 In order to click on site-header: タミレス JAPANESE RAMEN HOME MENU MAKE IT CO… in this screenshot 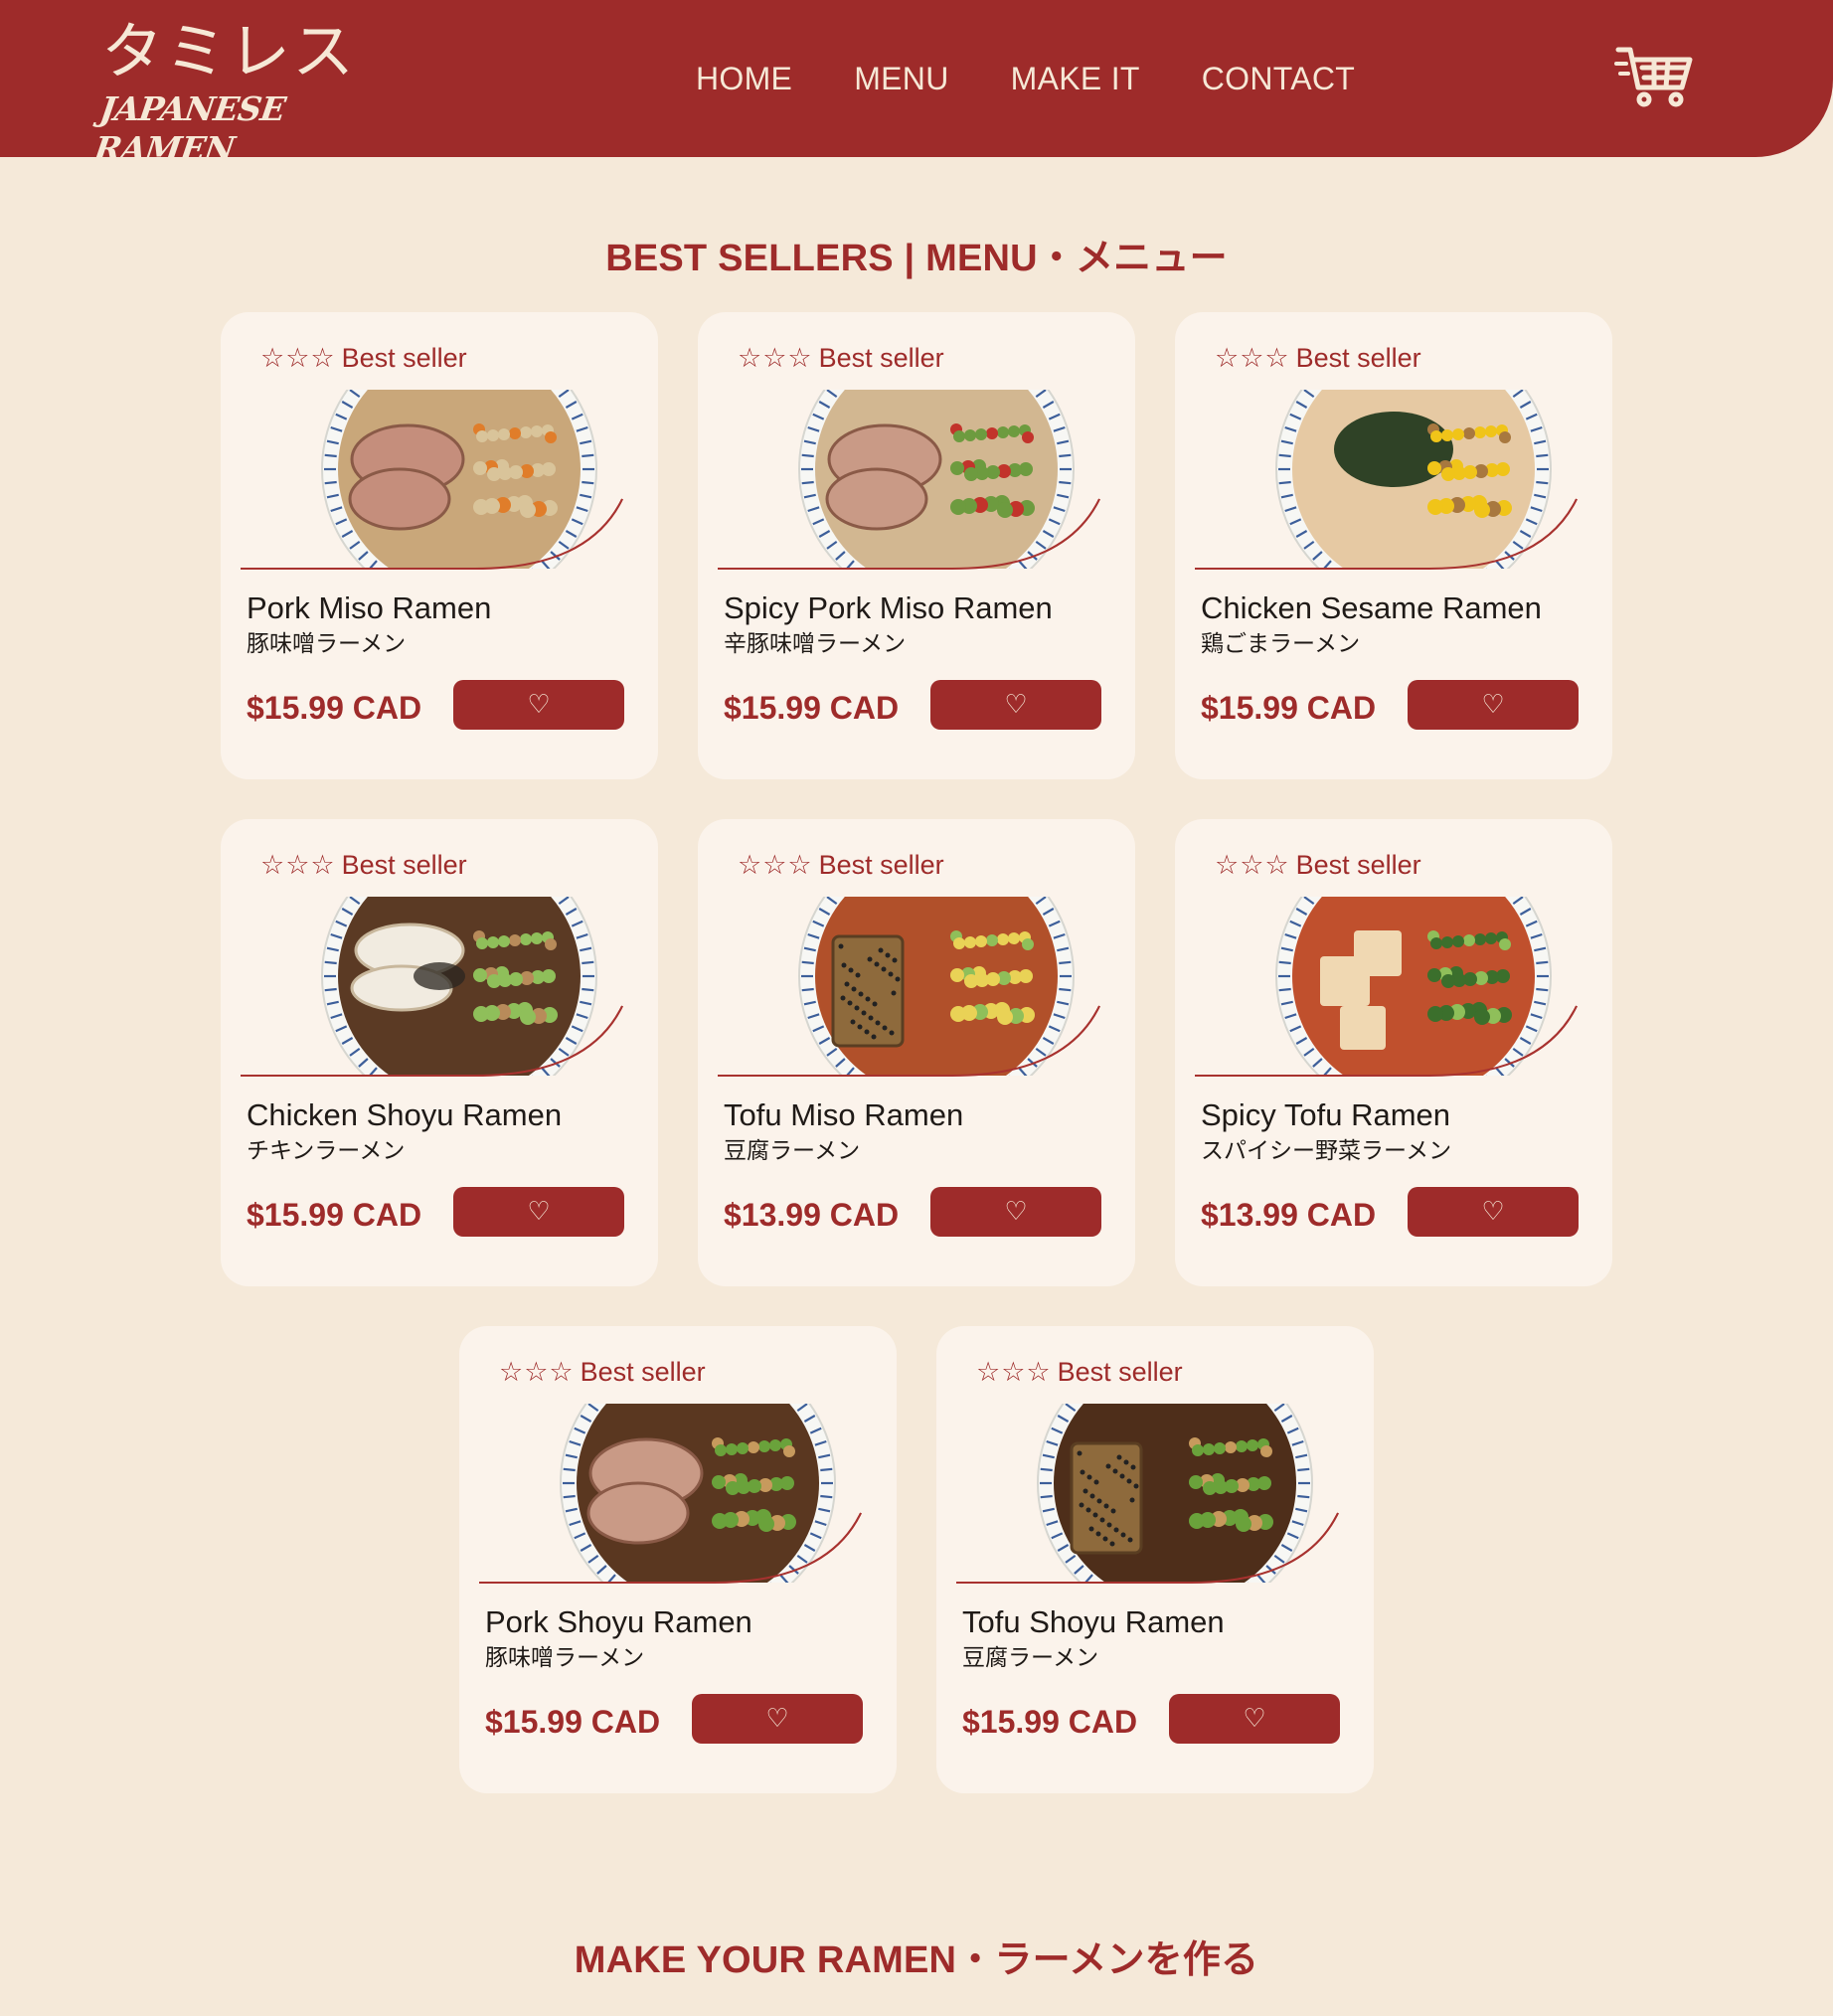, I will do `click(917, 84)`.